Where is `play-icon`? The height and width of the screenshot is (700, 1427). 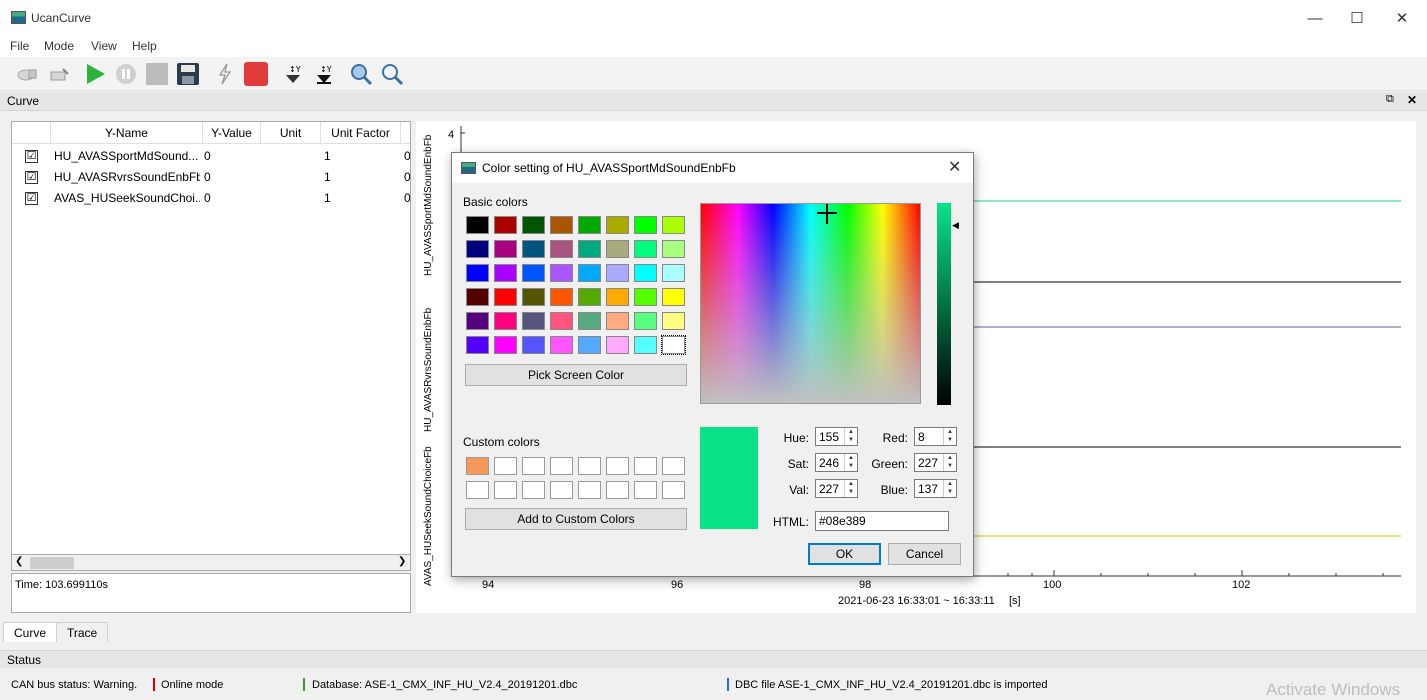
play-icon is located at coordinates (95, 74).